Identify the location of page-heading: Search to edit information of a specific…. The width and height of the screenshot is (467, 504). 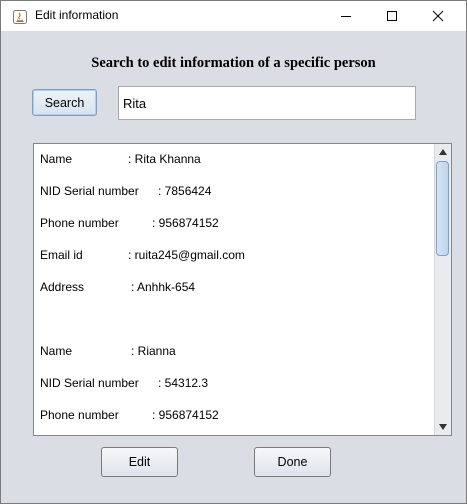
(233, 63).